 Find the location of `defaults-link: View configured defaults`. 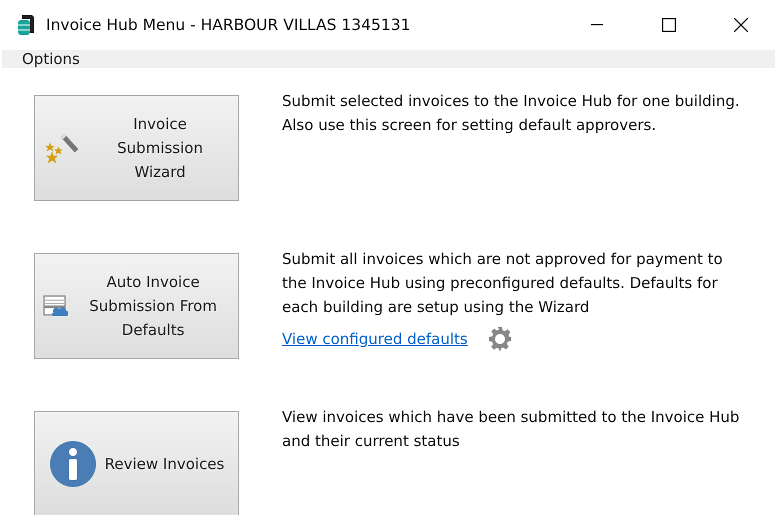

defaults-link: View configured defaults is located at coordinates (375, 339).